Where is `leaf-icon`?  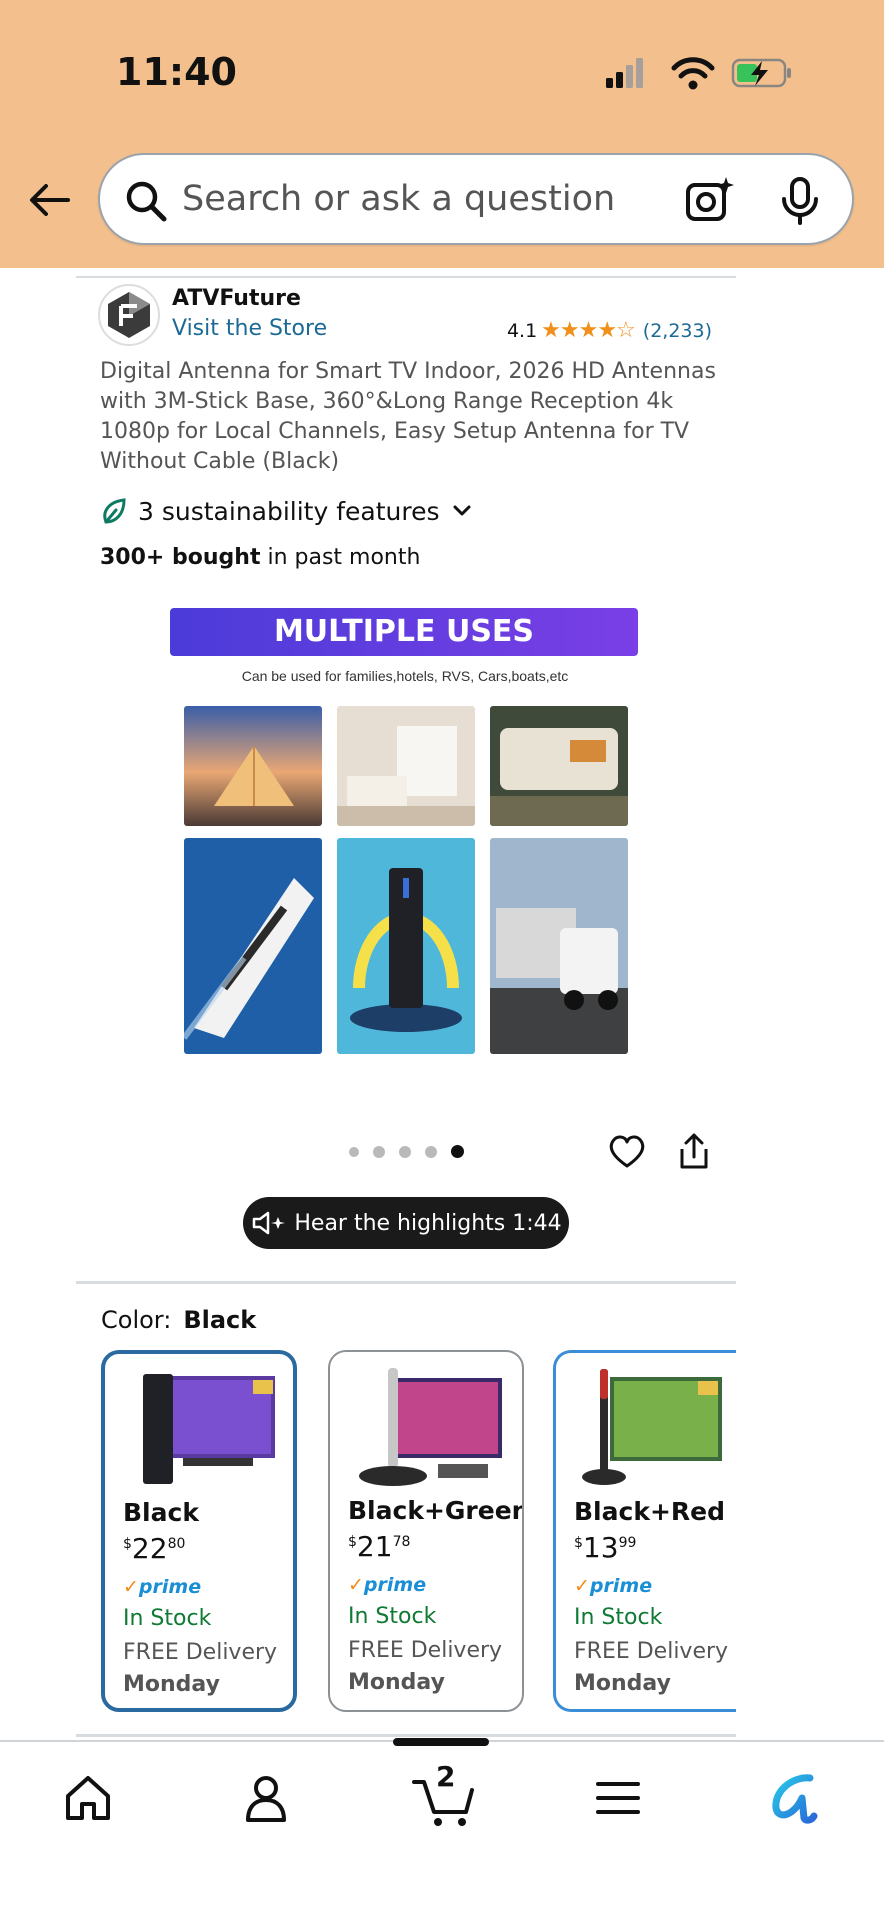 leaf-icon is located at coordinates (114, 511).